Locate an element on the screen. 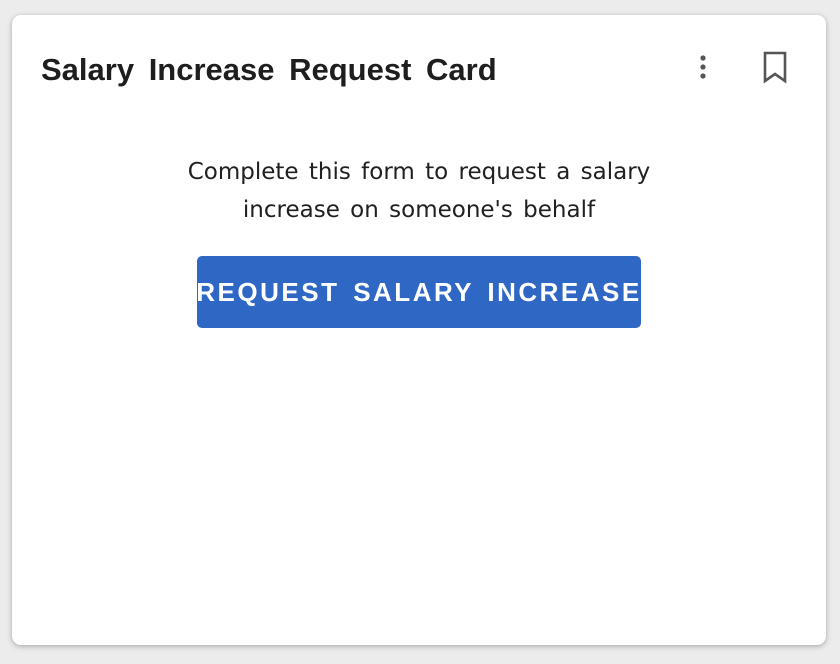  bookmark-icon is located at coordinates (775, 67).